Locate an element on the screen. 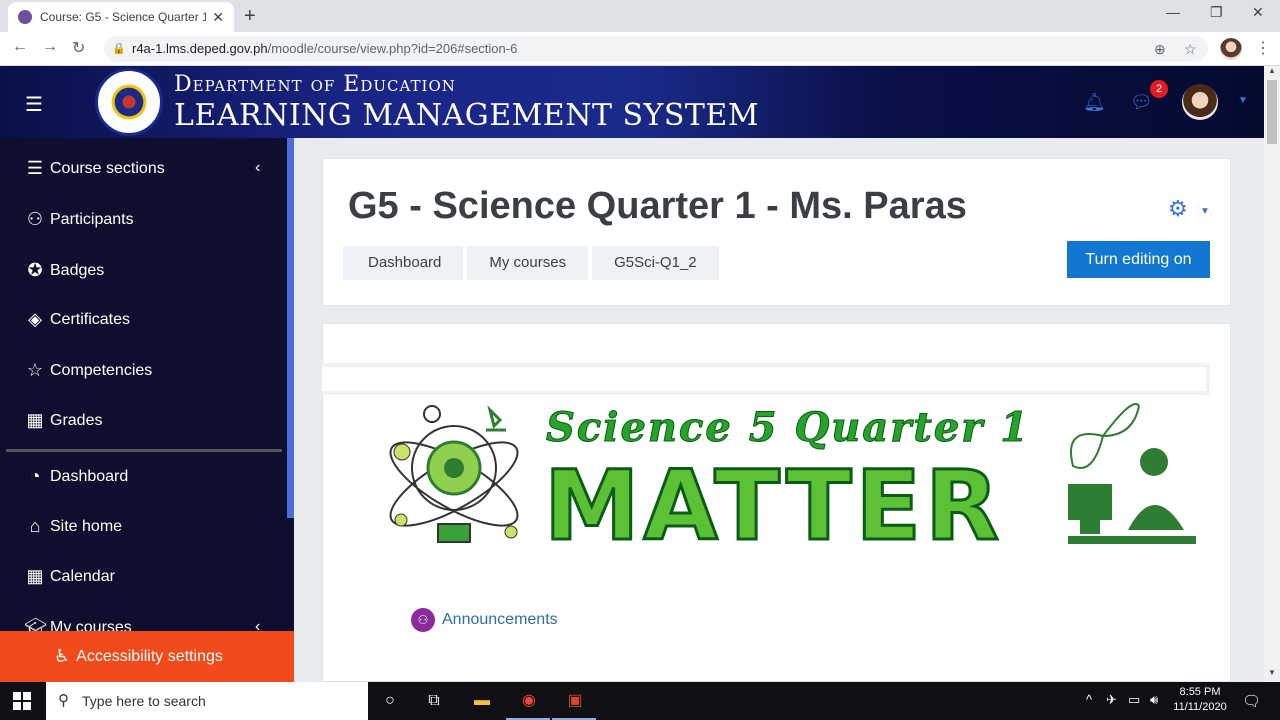 This screenshot has width=1280, height=720. file-explorer-icon: ▬ is located at coordinates (482, 701).